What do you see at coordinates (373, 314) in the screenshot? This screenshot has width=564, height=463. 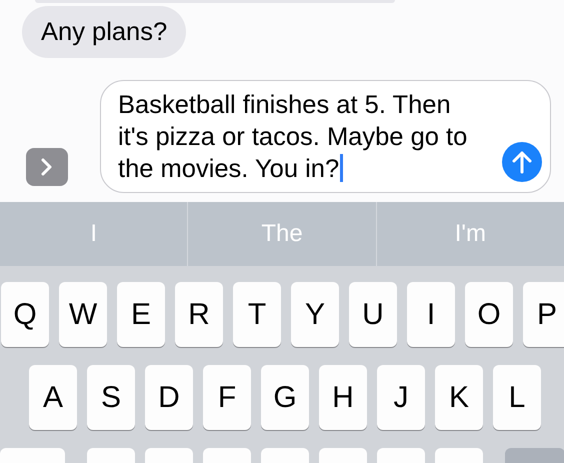 I see `keyboard-key: U` at bounding box center [373, 314].